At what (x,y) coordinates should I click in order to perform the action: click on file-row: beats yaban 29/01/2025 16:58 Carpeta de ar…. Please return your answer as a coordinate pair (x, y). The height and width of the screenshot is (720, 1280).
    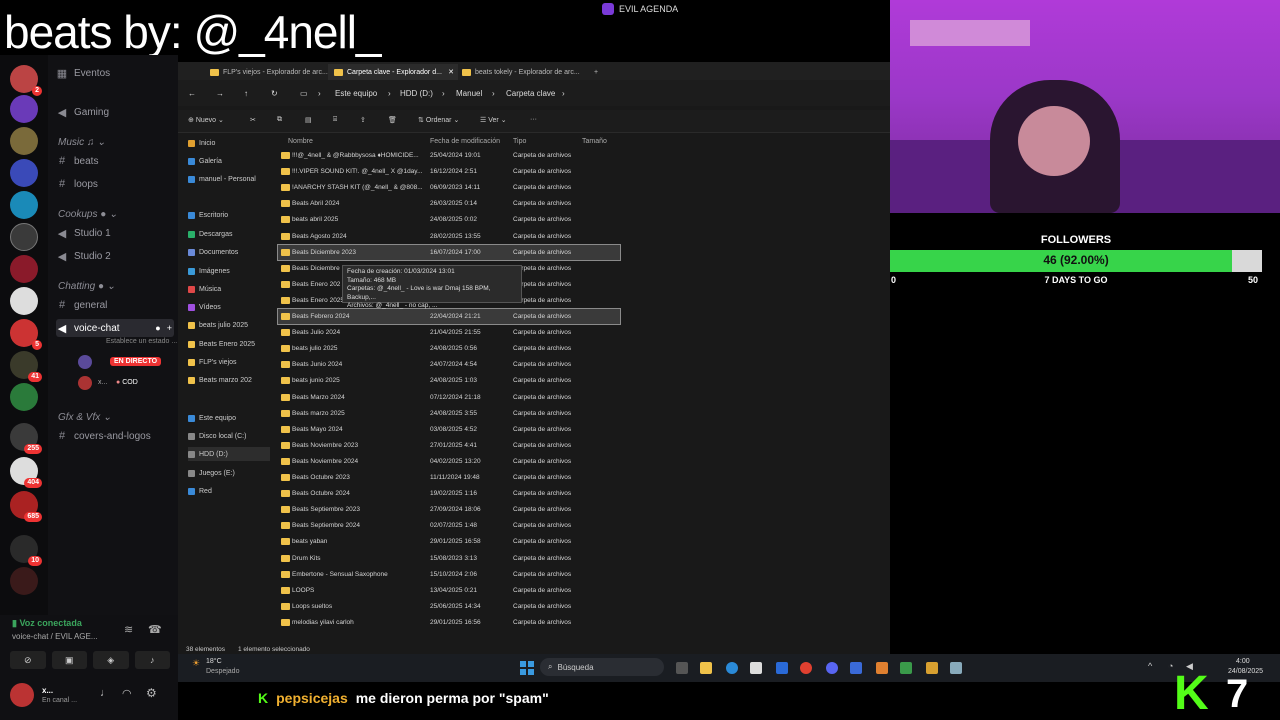
    Looking at the image, I should click on (449, 541).